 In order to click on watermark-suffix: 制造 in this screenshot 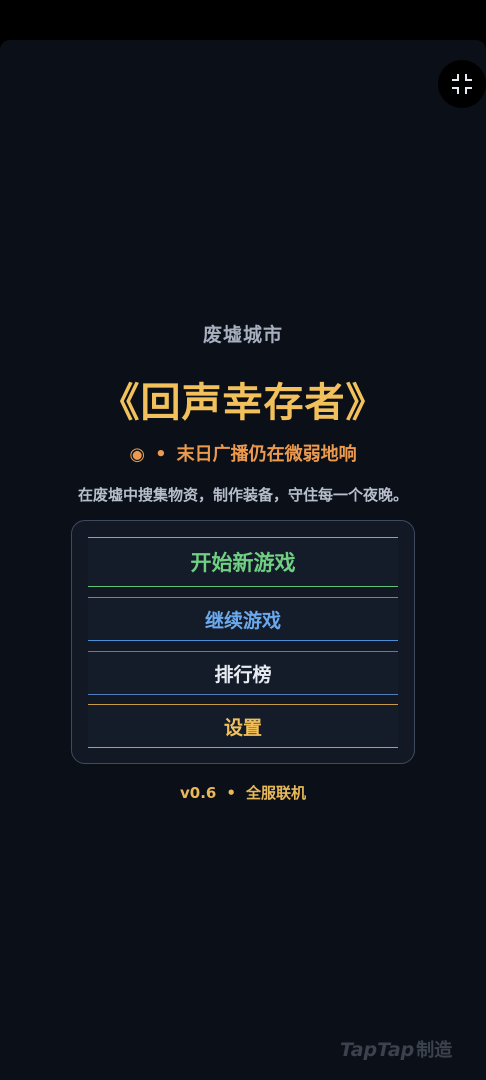, I will do `click(434, 1050)`.